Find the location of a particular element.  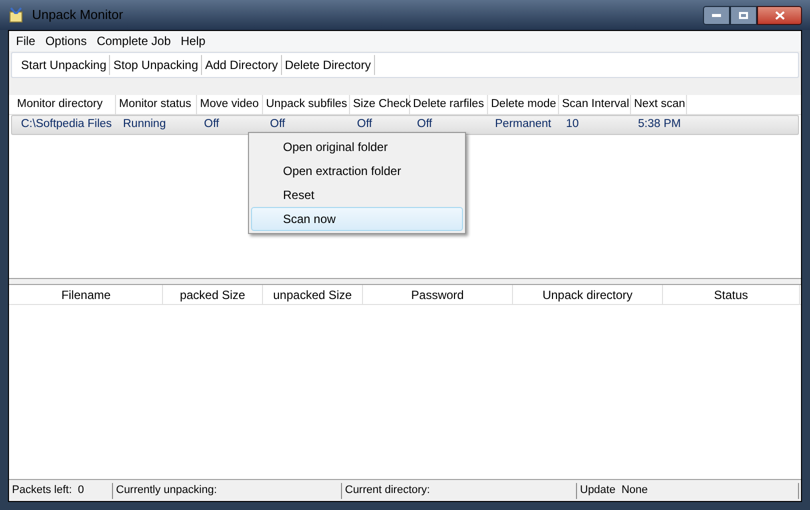

column-header: Filename is located at coordinates (86, 295).